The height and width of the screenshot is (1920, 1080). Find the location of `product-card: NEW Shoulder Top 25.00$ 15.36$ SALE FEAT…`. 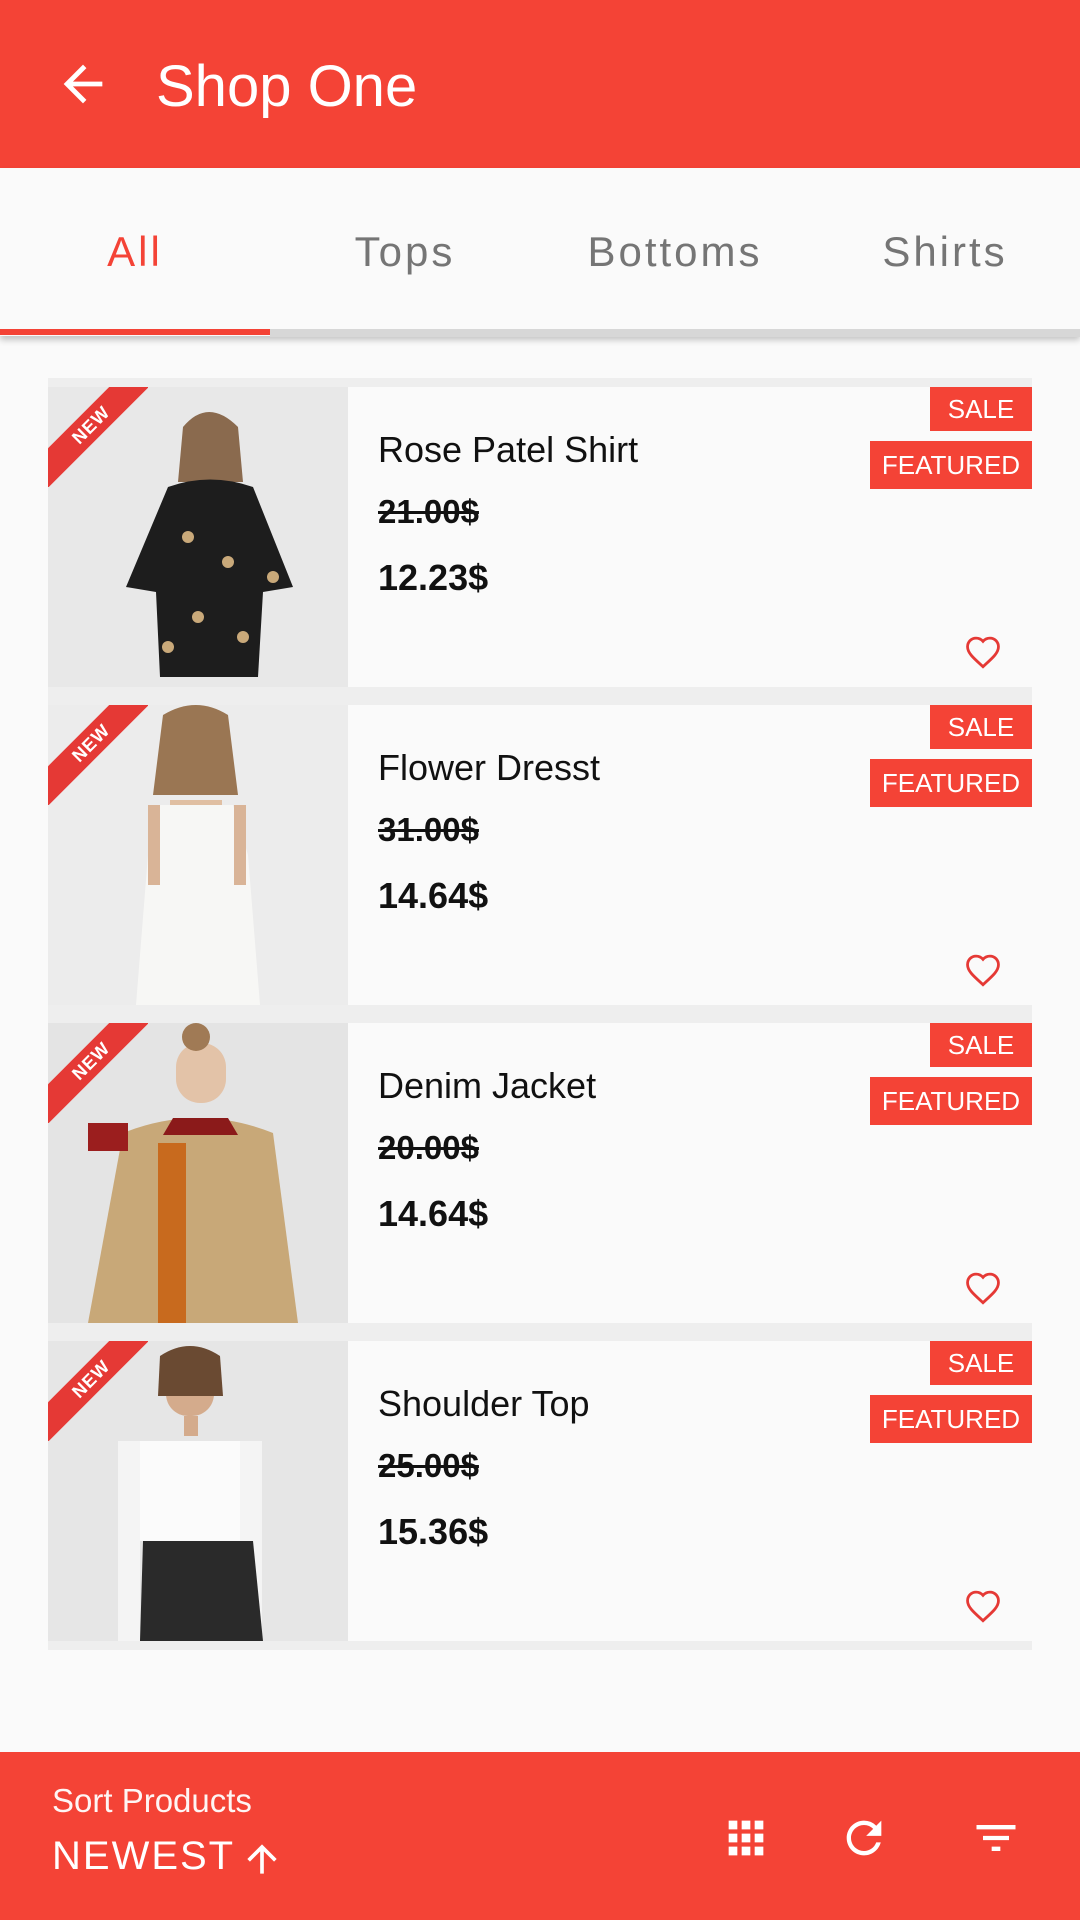

product-card: NEW Shoulder Top 25.00$ 15.36$ SALE FEAT… is located at coordinates (540, 1491).